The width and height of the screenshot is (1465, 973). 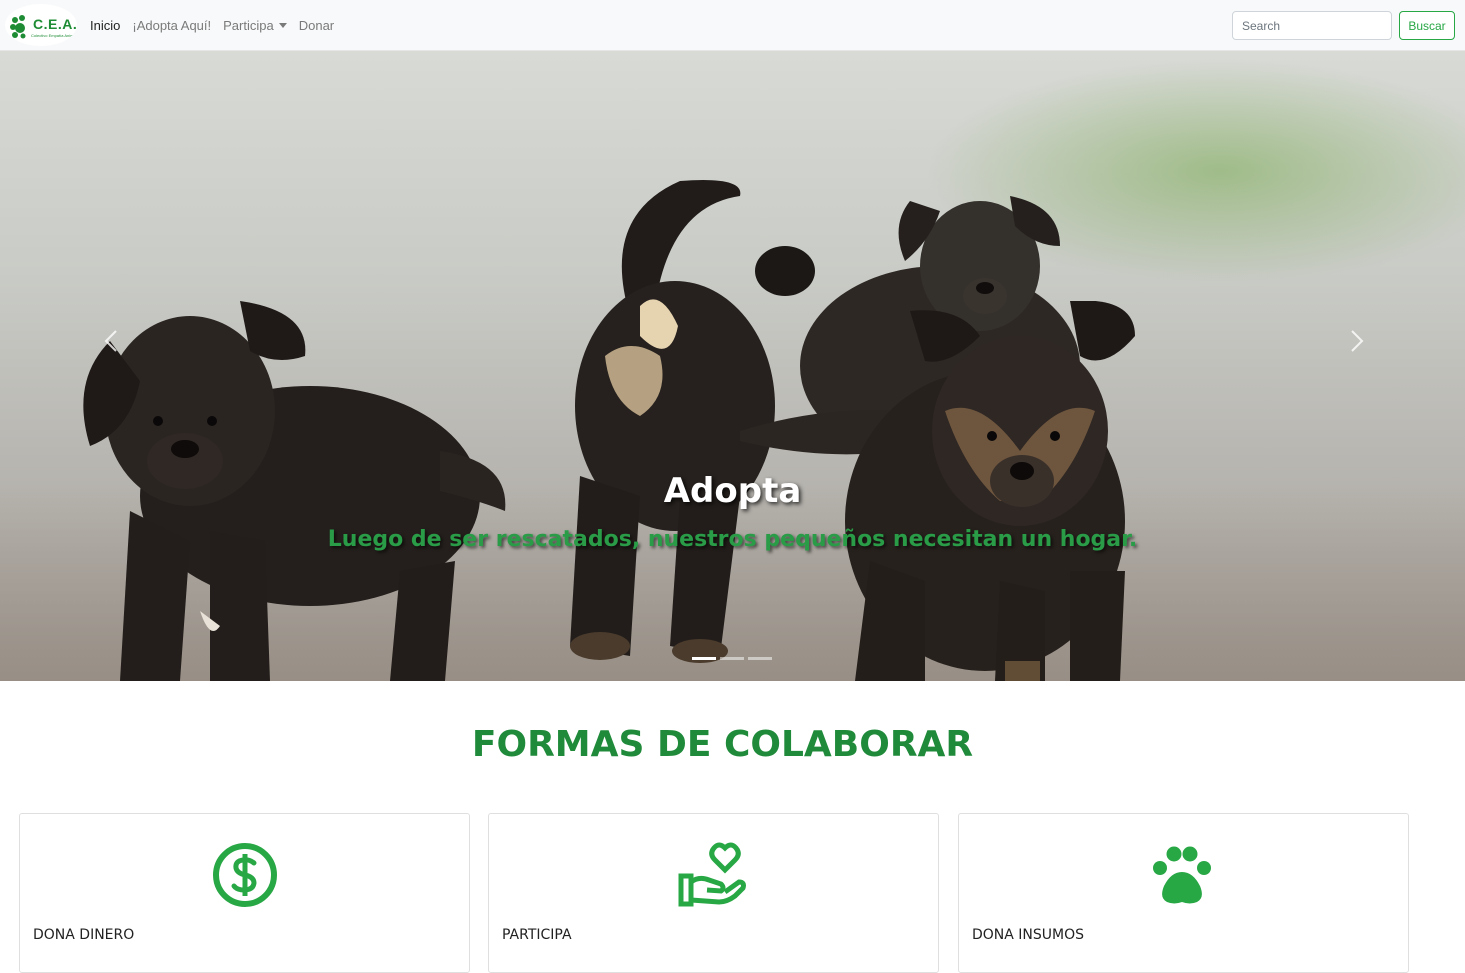 What do you see at coordinates (54, 35) in the screenshot?
I see `logo-subtitle: Colectivo Empatía Animal` at bounding box center [54, 35].